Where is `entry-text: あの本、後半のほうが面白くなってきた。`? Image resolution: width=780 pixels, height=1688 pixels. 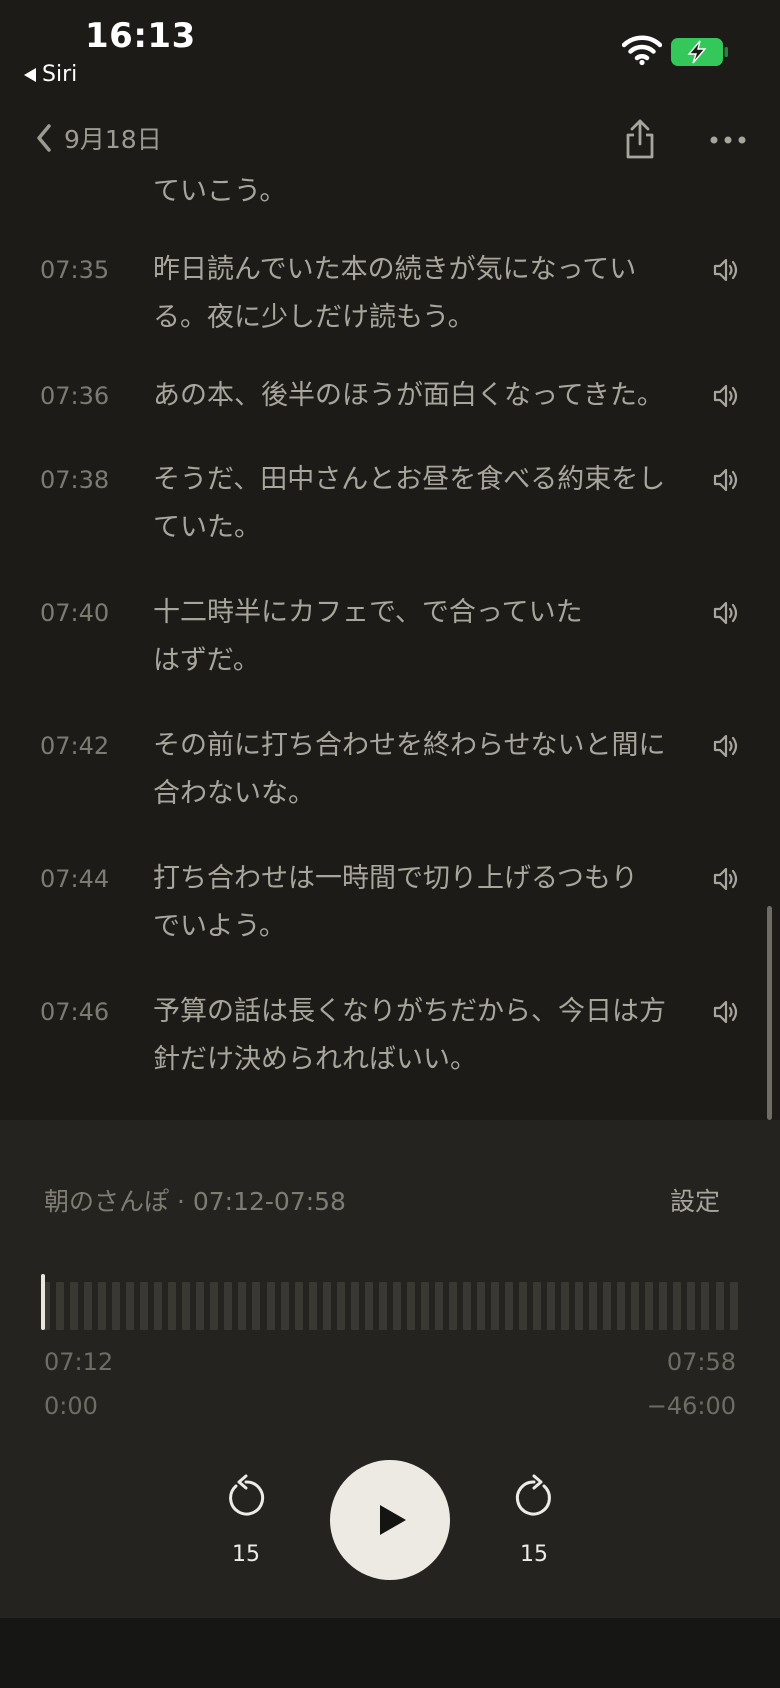 entry-text: あの本、後半のほうが面白くなってきた。 is located at coordinates (408, 395).